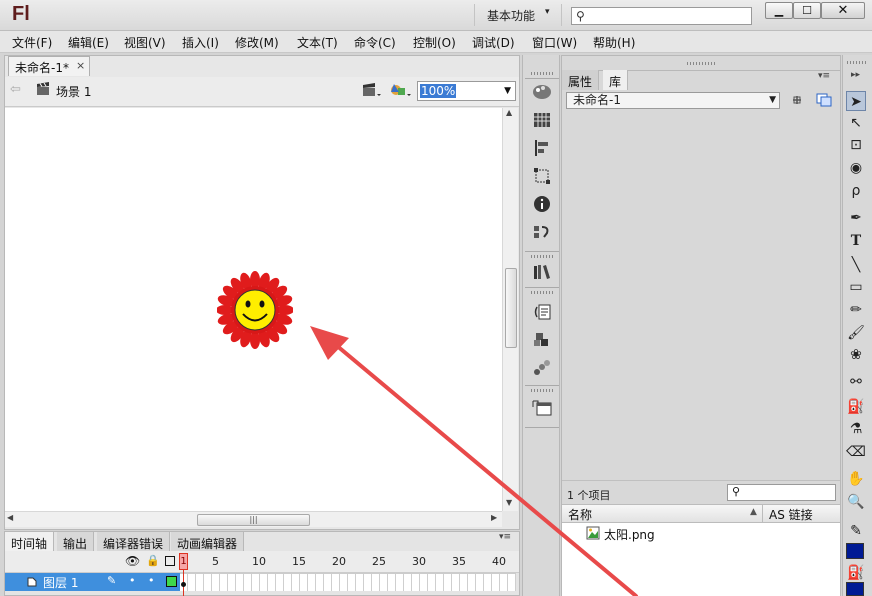 This screenshot has height=596, width=872. Describe the element at coordinates (170, 561) in the screenshot. I see `outline-icon` at that location.